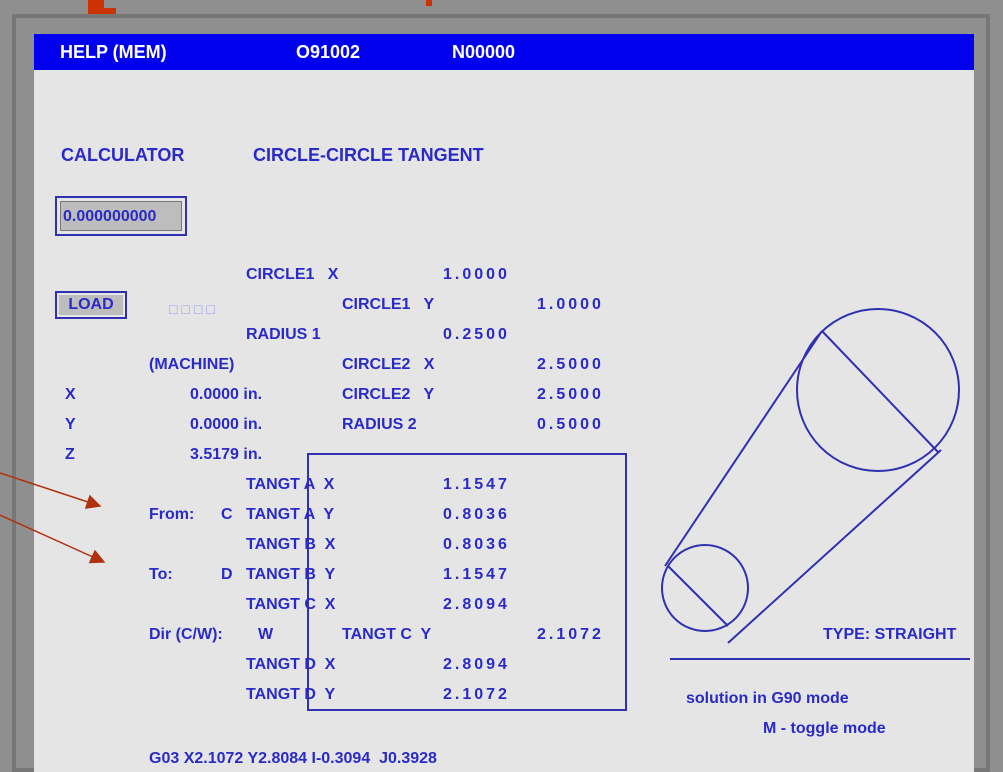 The width and height of the screenshot is (1003, 772). I want to click on arrow-to-icon, so click(53, 539).